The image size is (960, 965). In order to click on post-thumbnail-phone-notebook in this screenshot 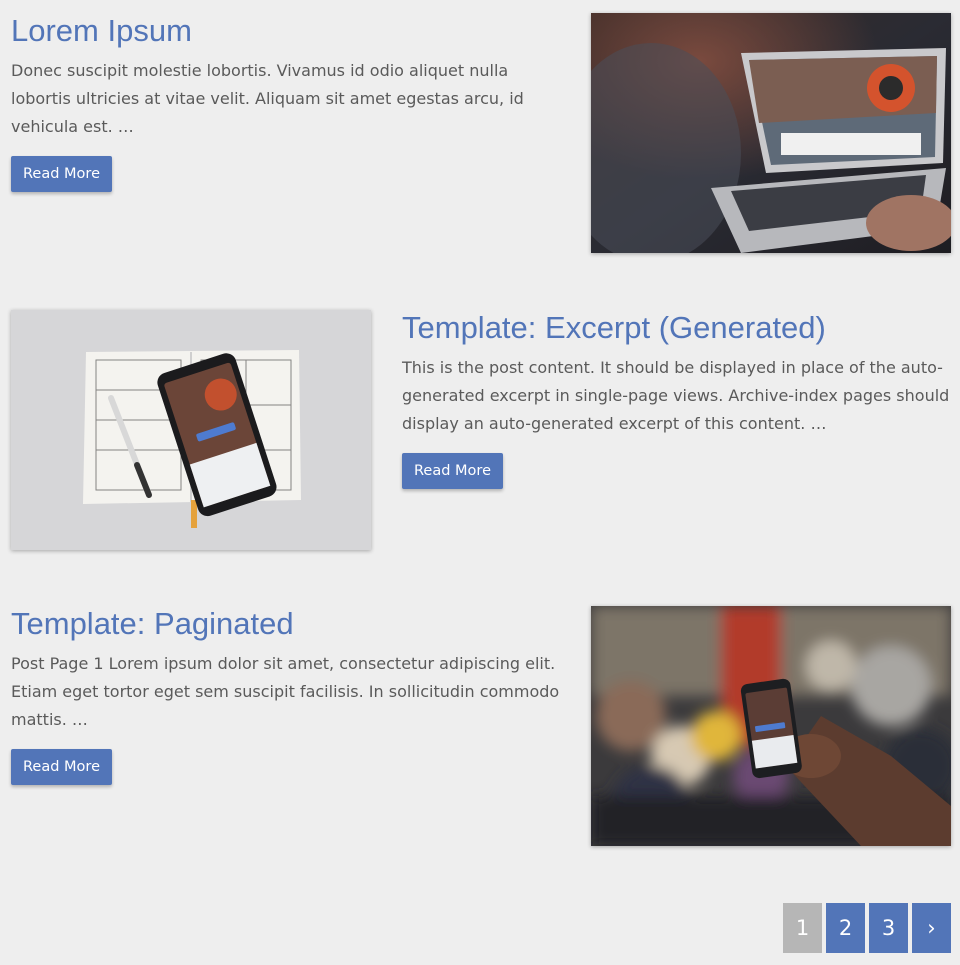, I will do `click(191, 430)`.